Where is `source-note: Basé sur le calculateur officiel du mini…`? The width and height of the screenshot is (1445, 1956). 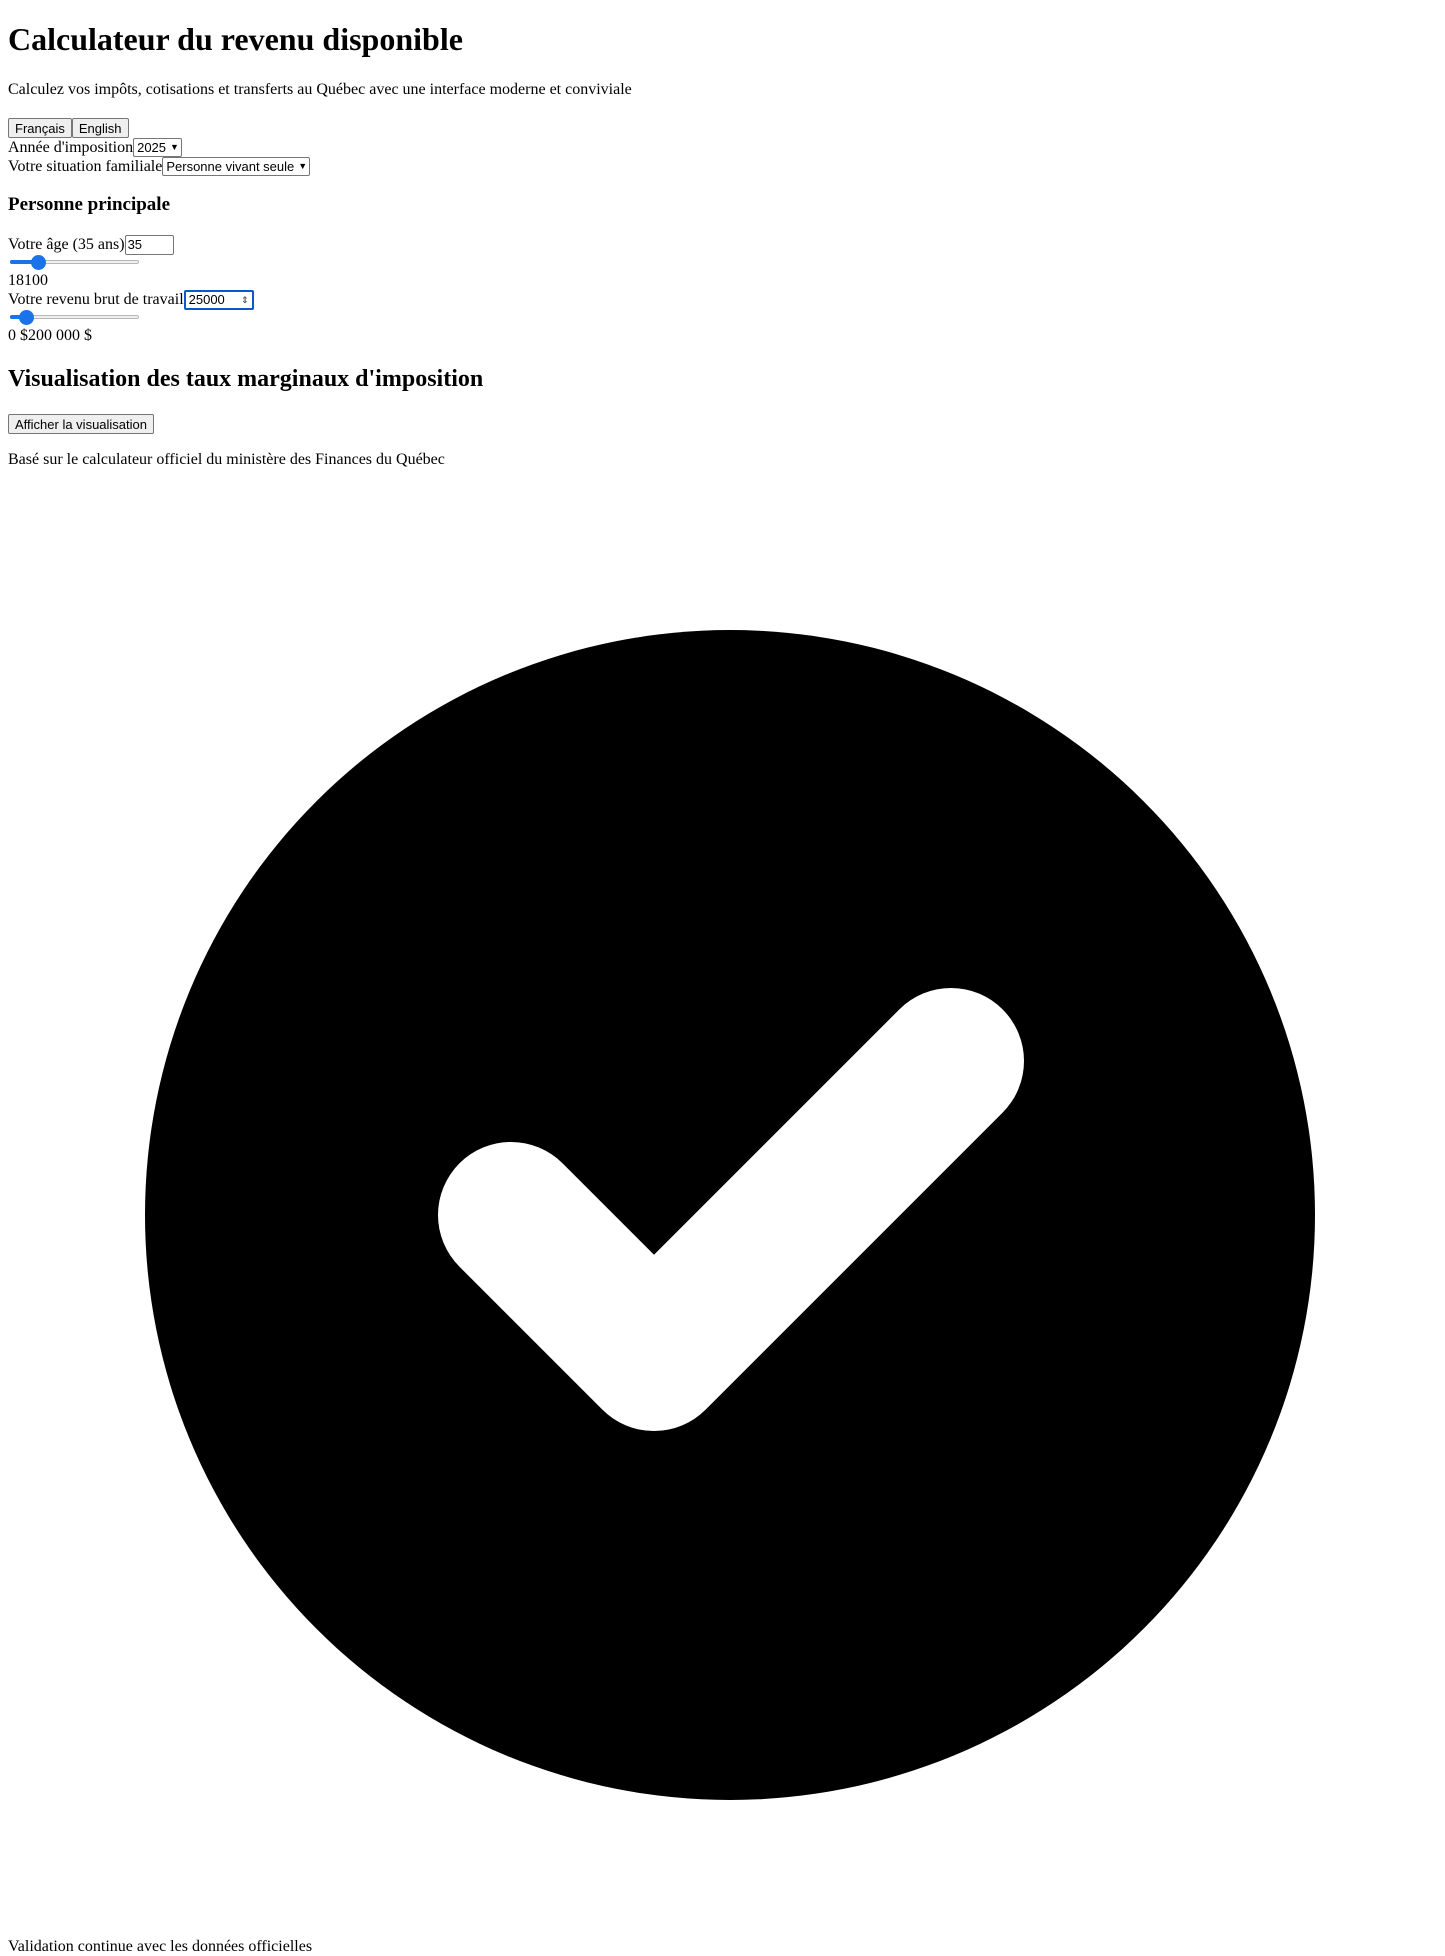
source-note: Basé sur le calculateur officiel du mini… is located at coordinates (226, 459).